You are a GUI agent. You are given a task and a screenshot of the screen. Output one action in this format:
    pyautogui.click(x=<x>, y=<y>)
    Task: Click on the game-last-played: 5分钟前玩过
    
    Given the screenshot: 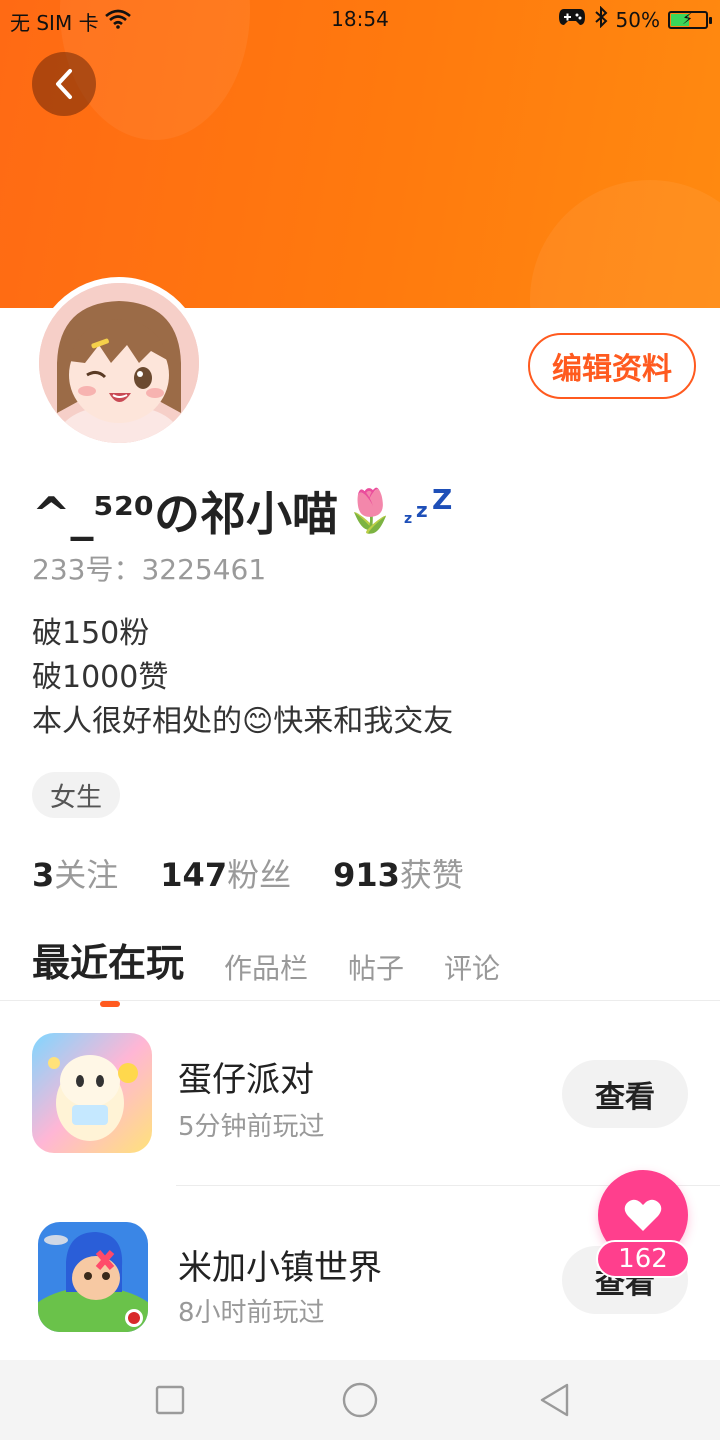 What is the action you would take?
    pyautogui.click(x=251, y=1127)
    